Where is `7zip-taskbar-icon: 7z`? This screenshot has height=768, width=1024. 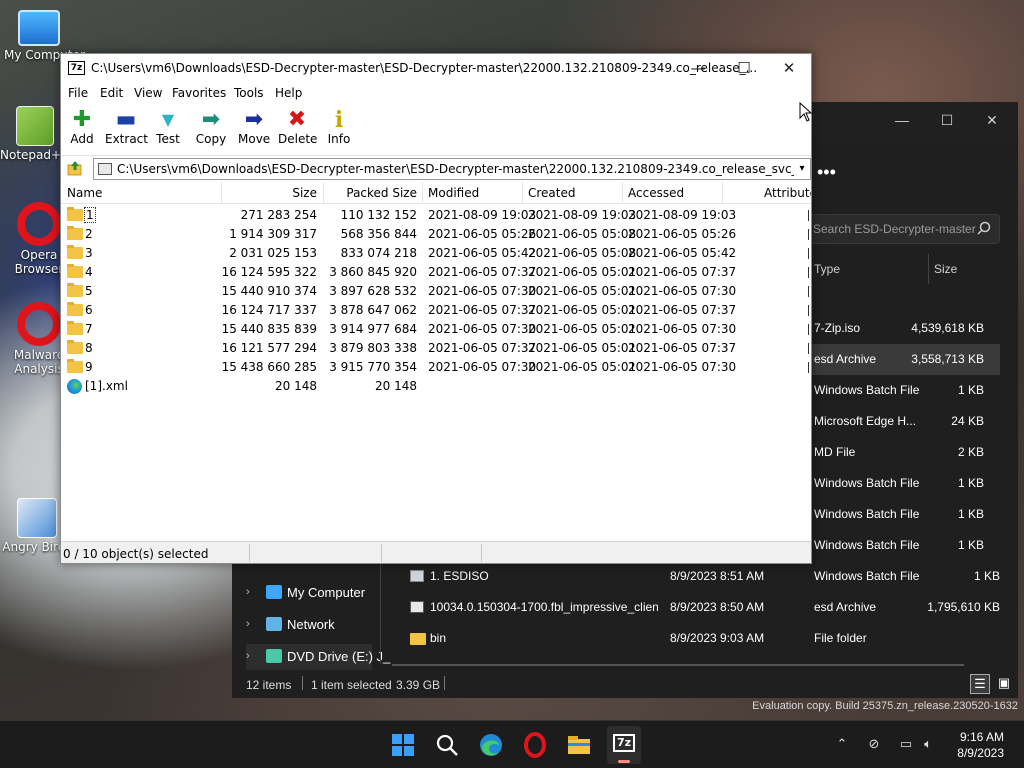 7zip-taskbar-icon: 7z is located at coordinates (624, 745).